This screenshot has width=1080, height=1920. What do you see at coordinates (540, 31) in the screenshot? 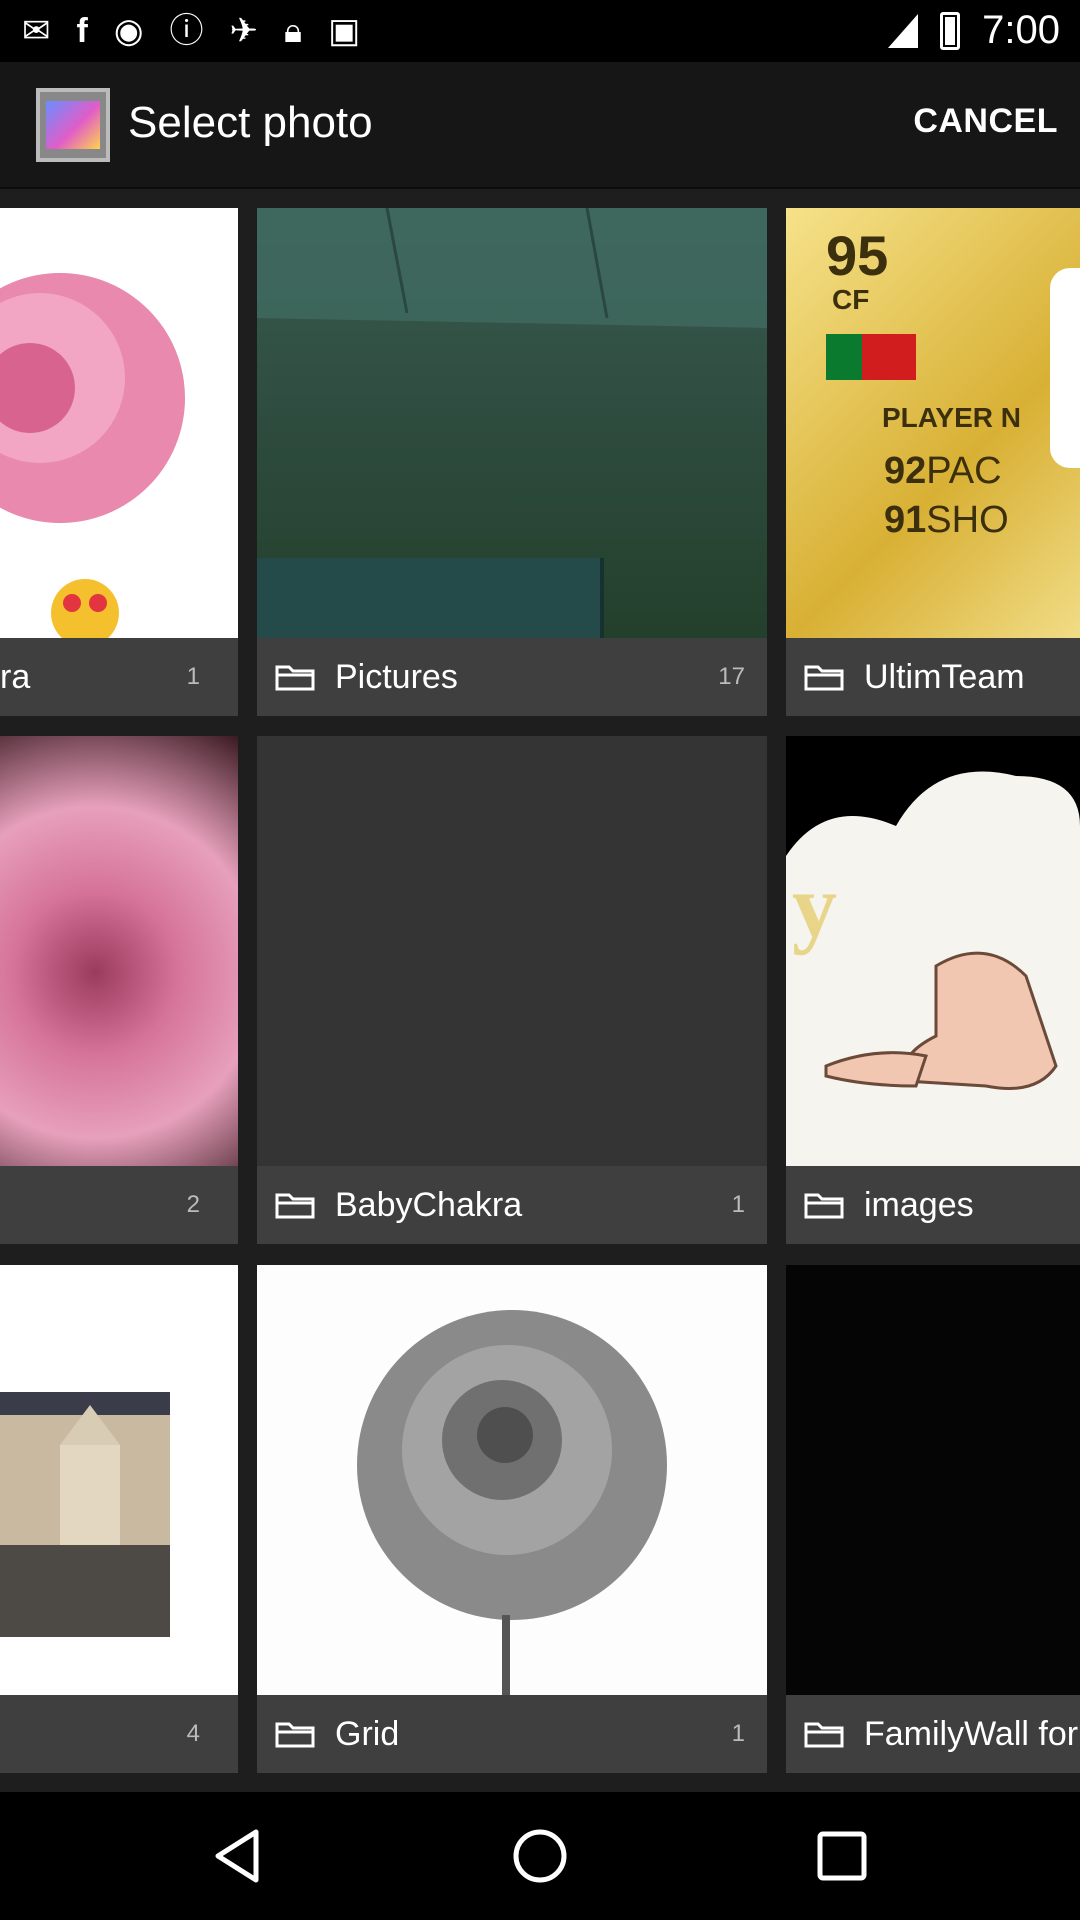
I see `status-bar: ✉ f ◉ ⓘ ✈ 🔒︎ ▣ 7:00` at bounding box center [540, 31].